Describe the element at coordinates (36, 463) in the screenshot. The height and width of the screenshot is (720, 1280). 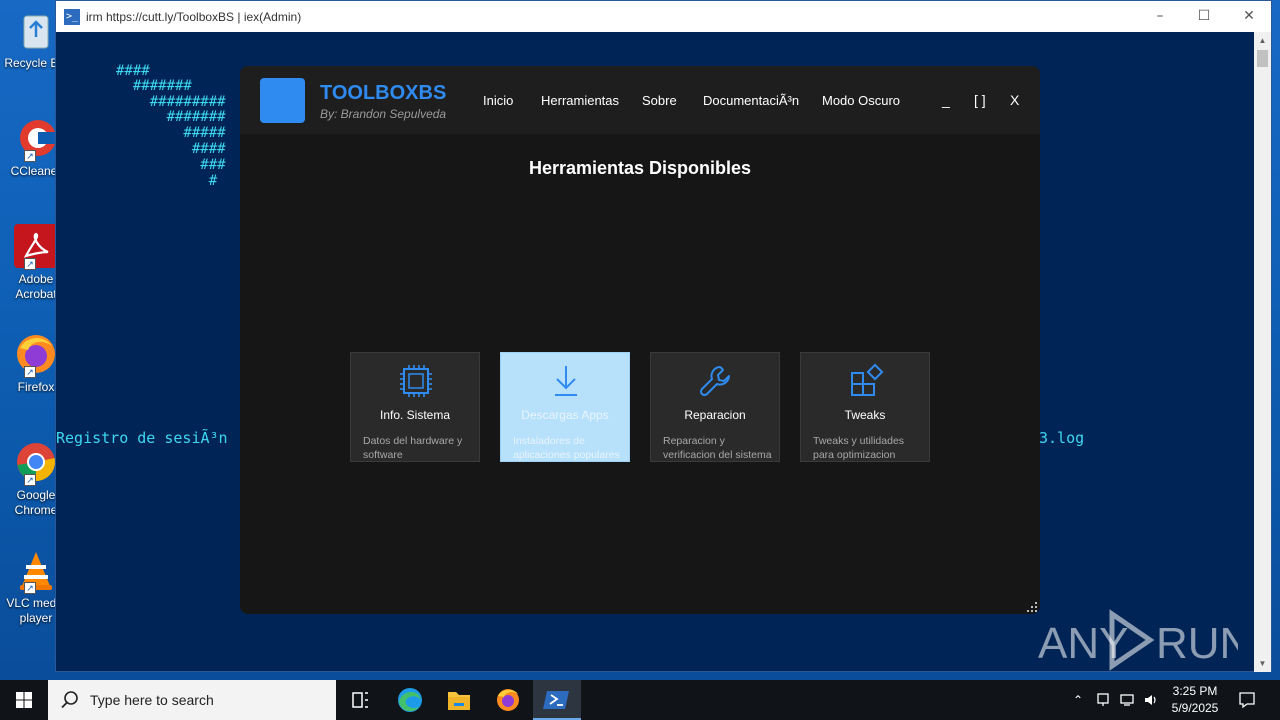
I see `chrome-icon: ↗` at that location.